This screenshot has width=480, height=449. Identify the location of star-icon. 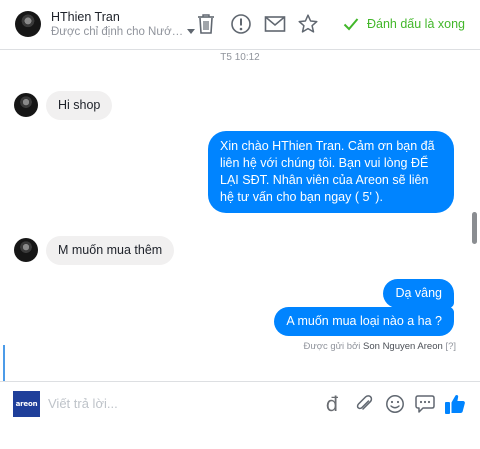
(308, 24).